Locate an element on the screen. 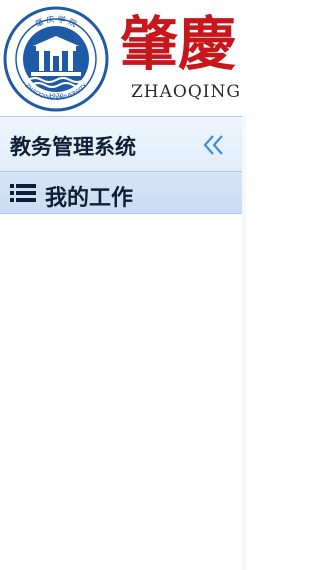 Image resolution: width=320 pixels, height=570 pixels. brand-calligraphy: 肇慶 is located at coordinates (178, 43).